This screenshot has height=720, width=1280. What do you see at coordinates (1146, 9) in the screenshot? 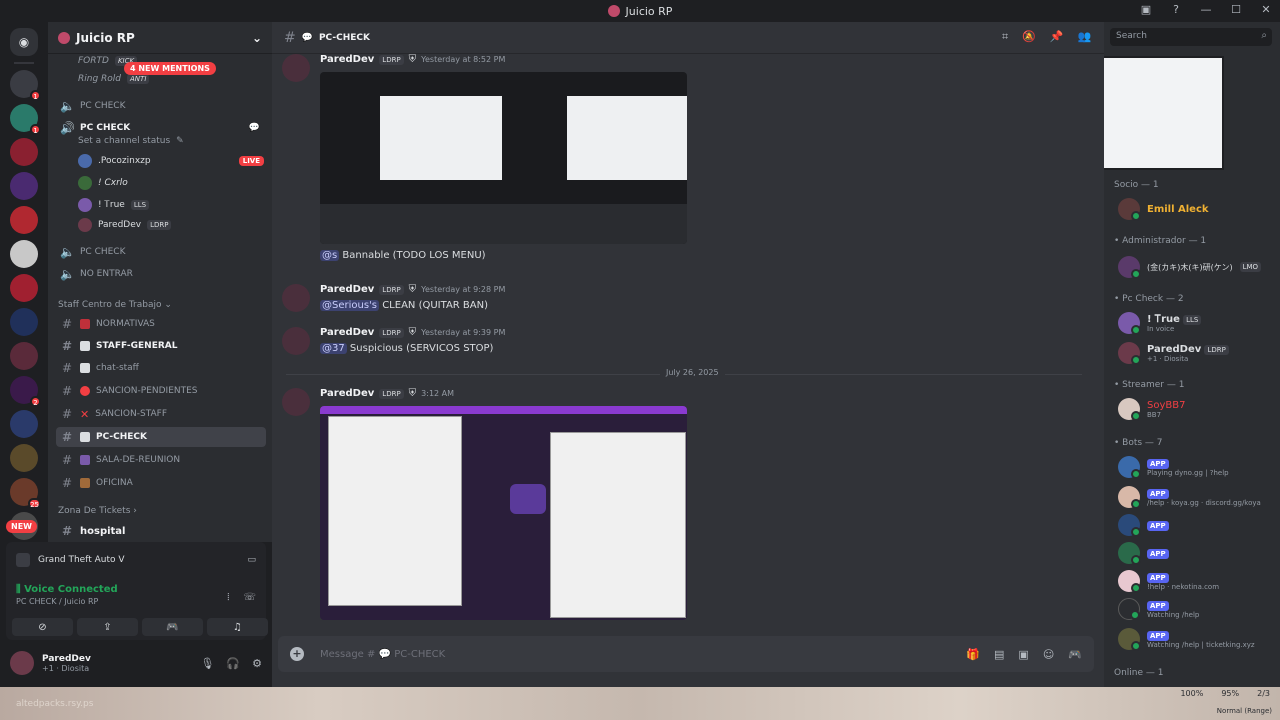
I see `inbox-icon: ▣` at bounding box center [1146, 9].